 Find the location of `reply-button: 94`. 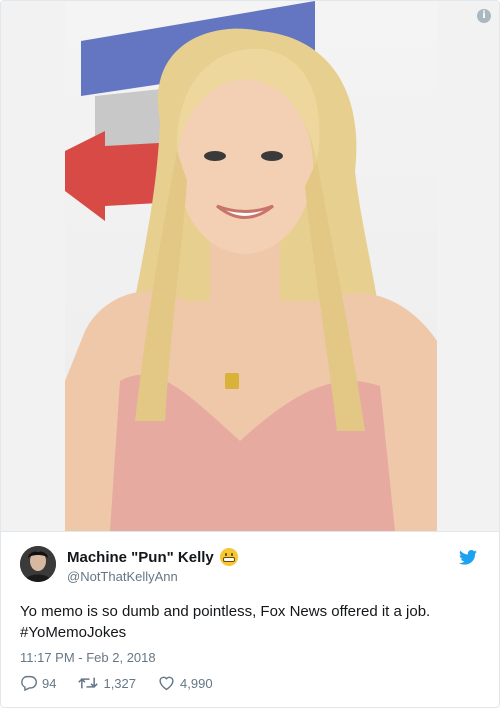

reply-button: 94 is located at coordinates (38, 683).